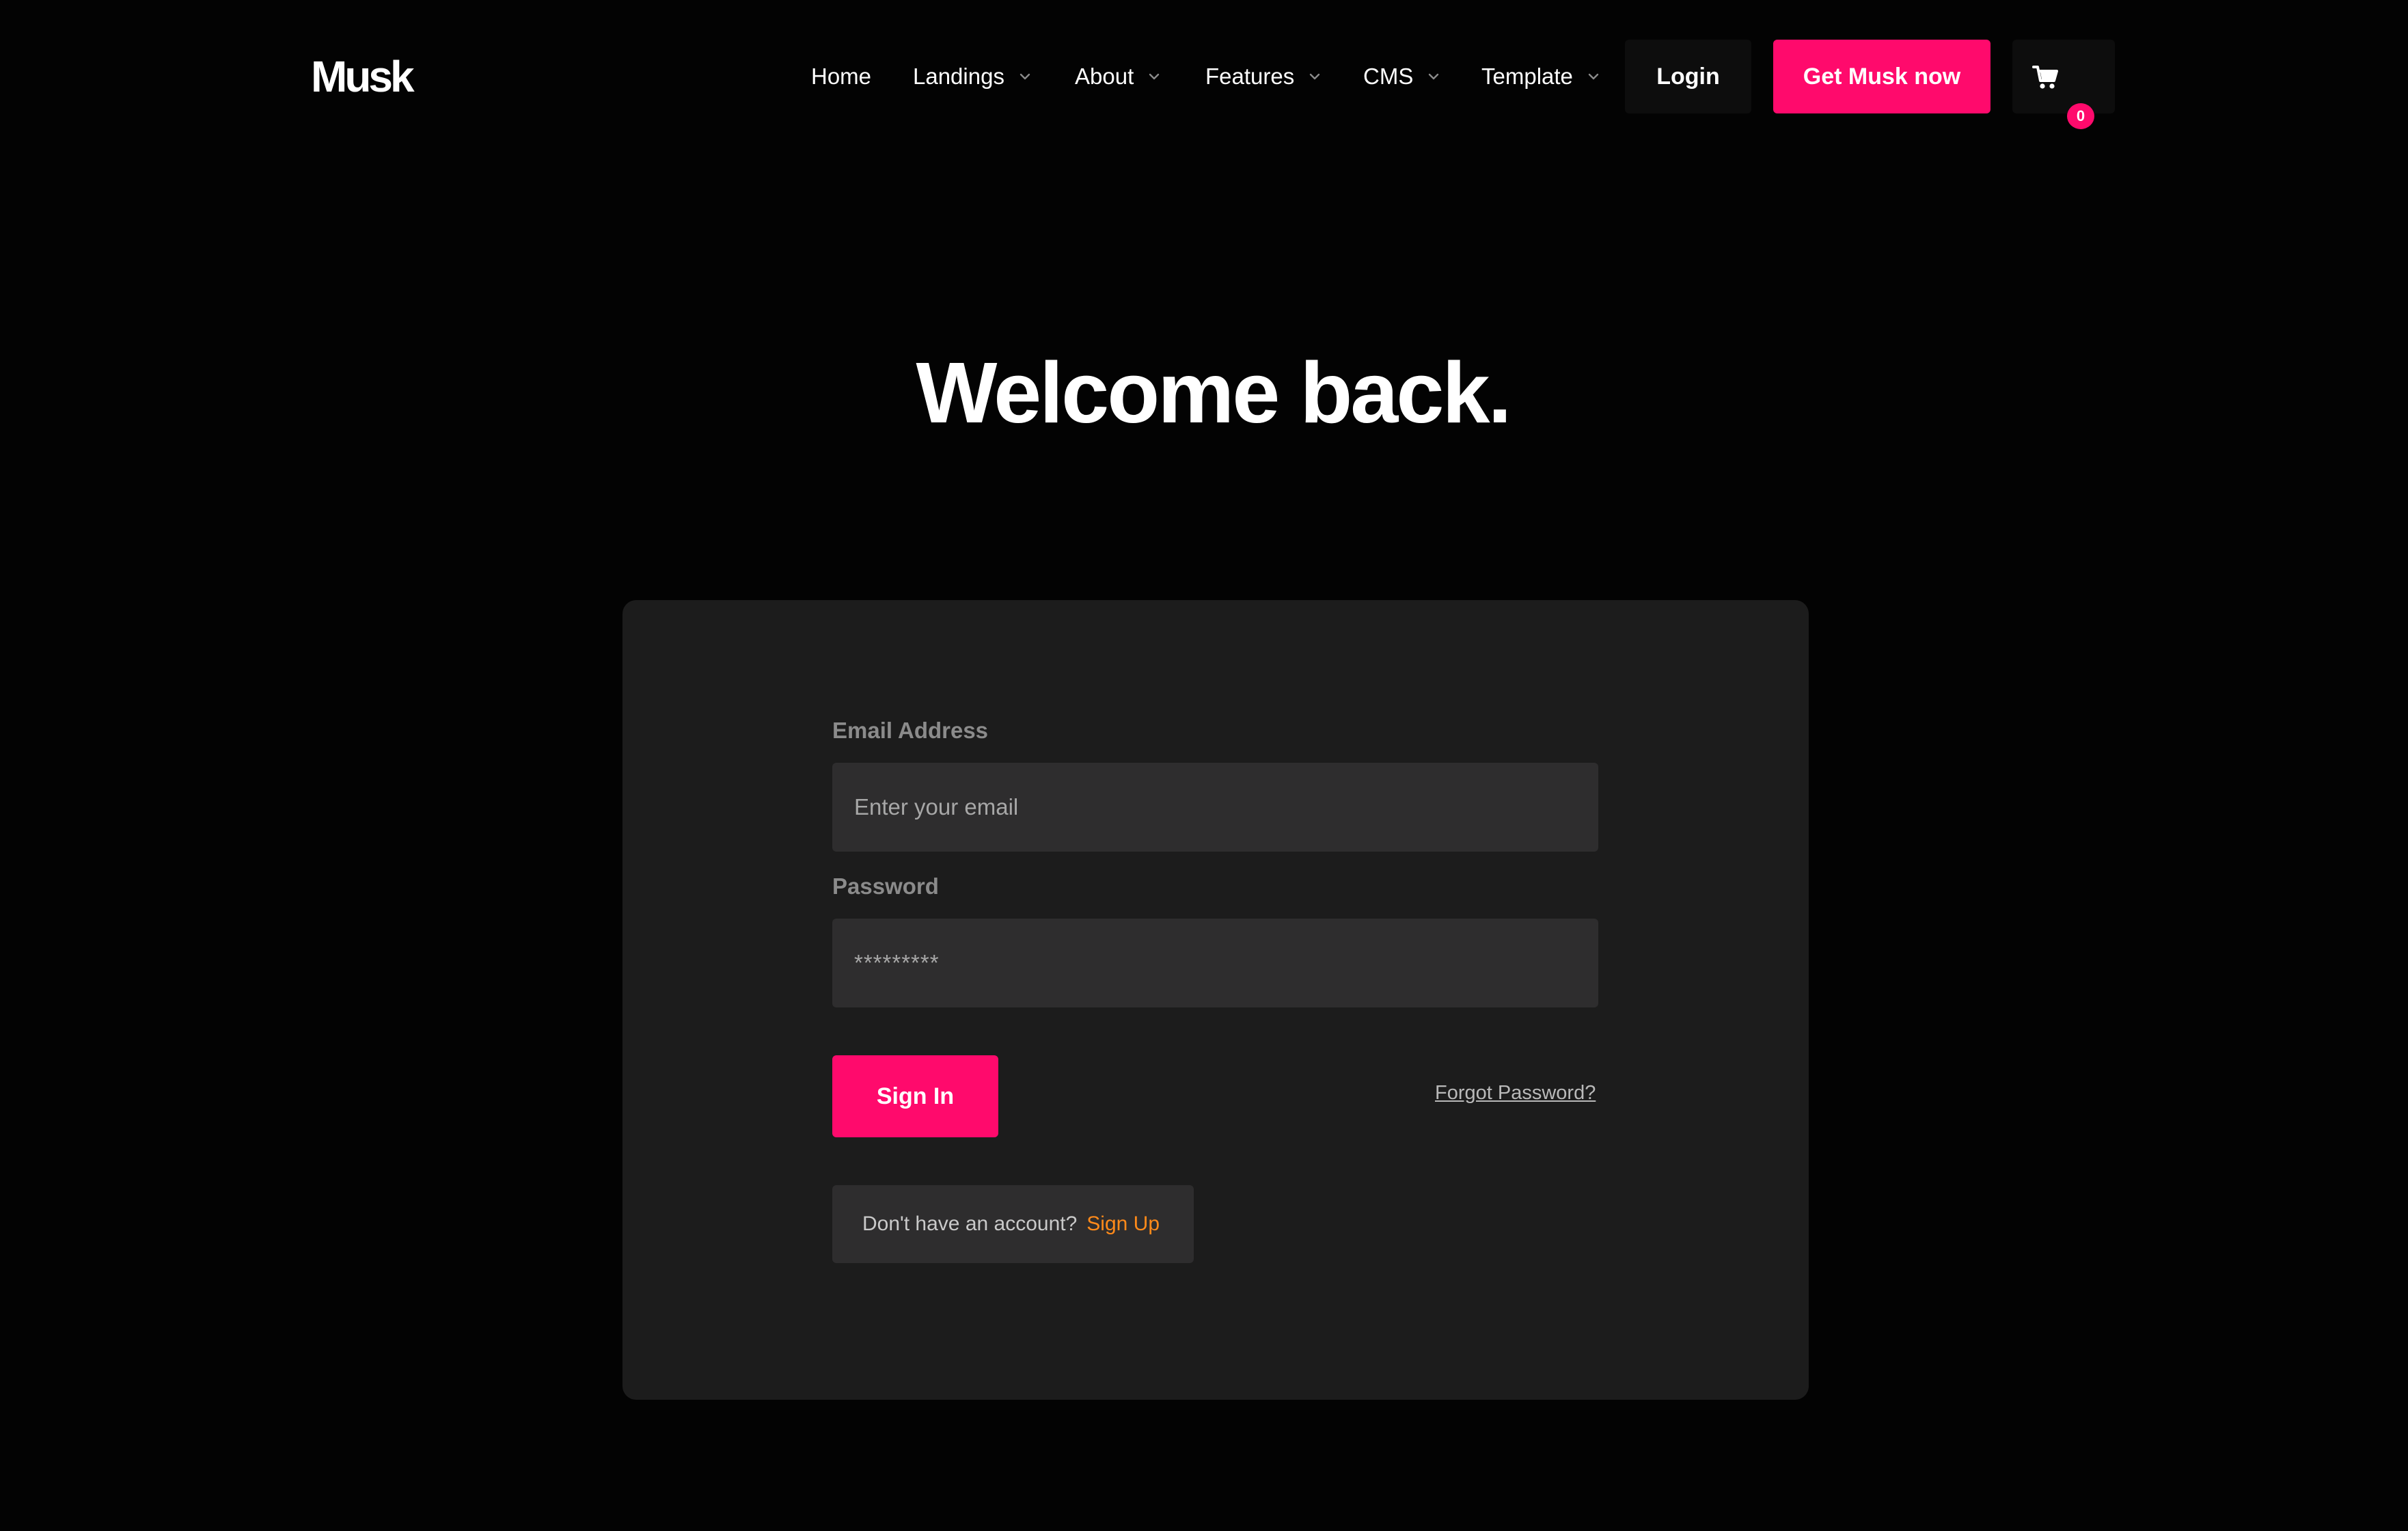 The width and height of the screenshot is (2408, 1531). I want to click on nav-item-label: Template, so click(1527, 76).